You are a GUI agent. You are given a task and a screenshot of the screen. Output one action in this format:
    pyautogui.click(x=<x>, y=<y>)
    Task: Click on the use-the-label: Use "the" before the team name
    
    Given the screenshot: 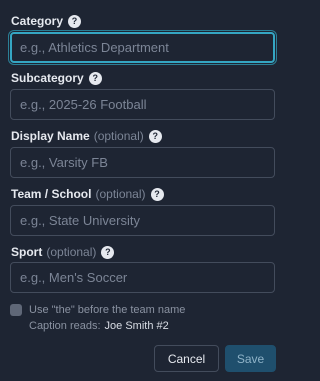 What is the action you would take?
    pyautogui.click(x=107, y=309)
    